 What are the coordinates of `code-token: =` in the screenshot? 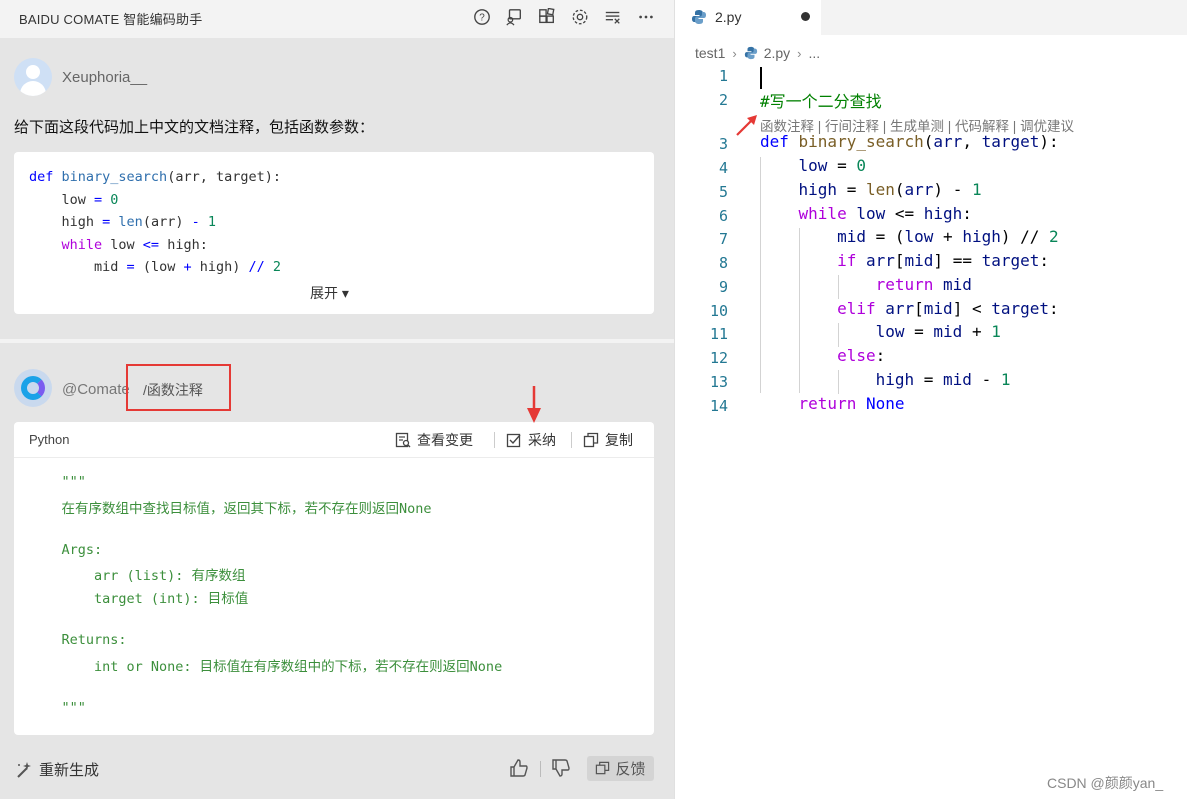 It's located at (851, 189).